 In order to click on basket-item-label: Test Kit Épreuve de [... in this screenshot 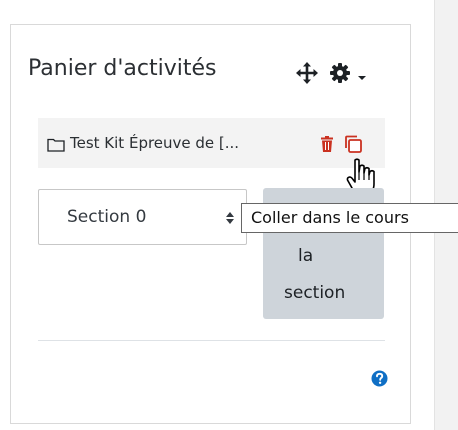, I will do `click(155, 143)`.